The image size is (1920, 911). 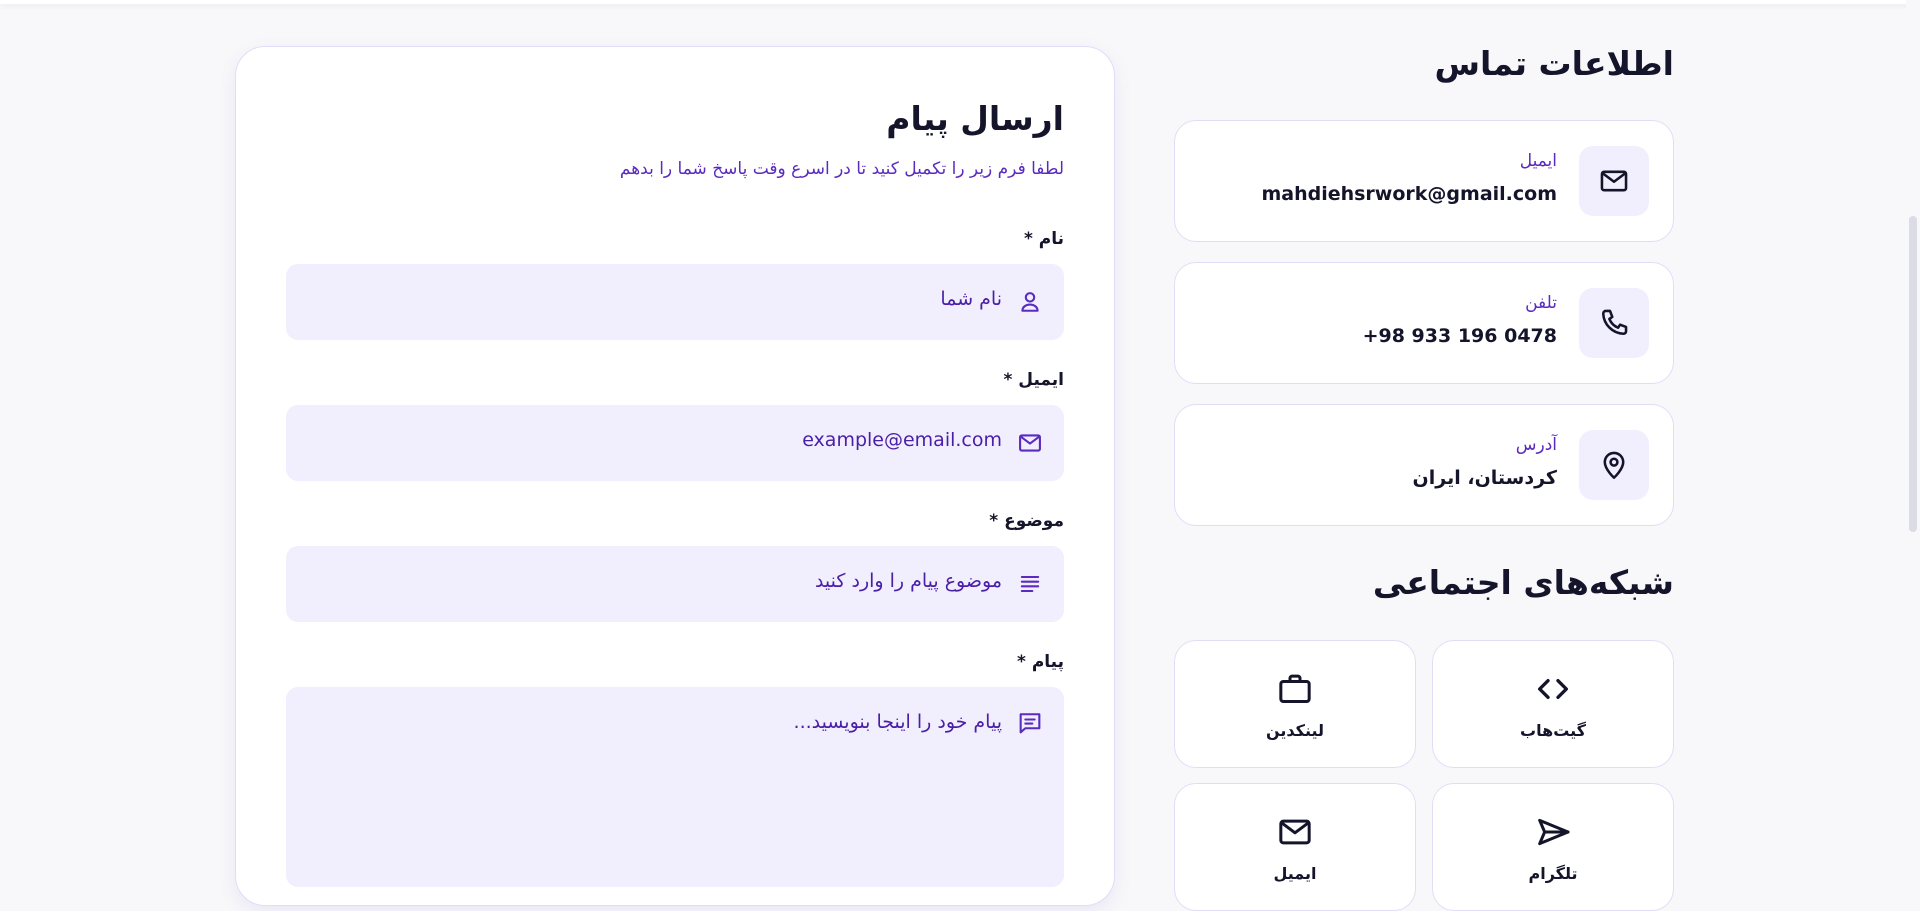 What do you see at coordinates (1553, 832) in the screenshot?
I see `send-icon` at bounding box center [1553, 832].